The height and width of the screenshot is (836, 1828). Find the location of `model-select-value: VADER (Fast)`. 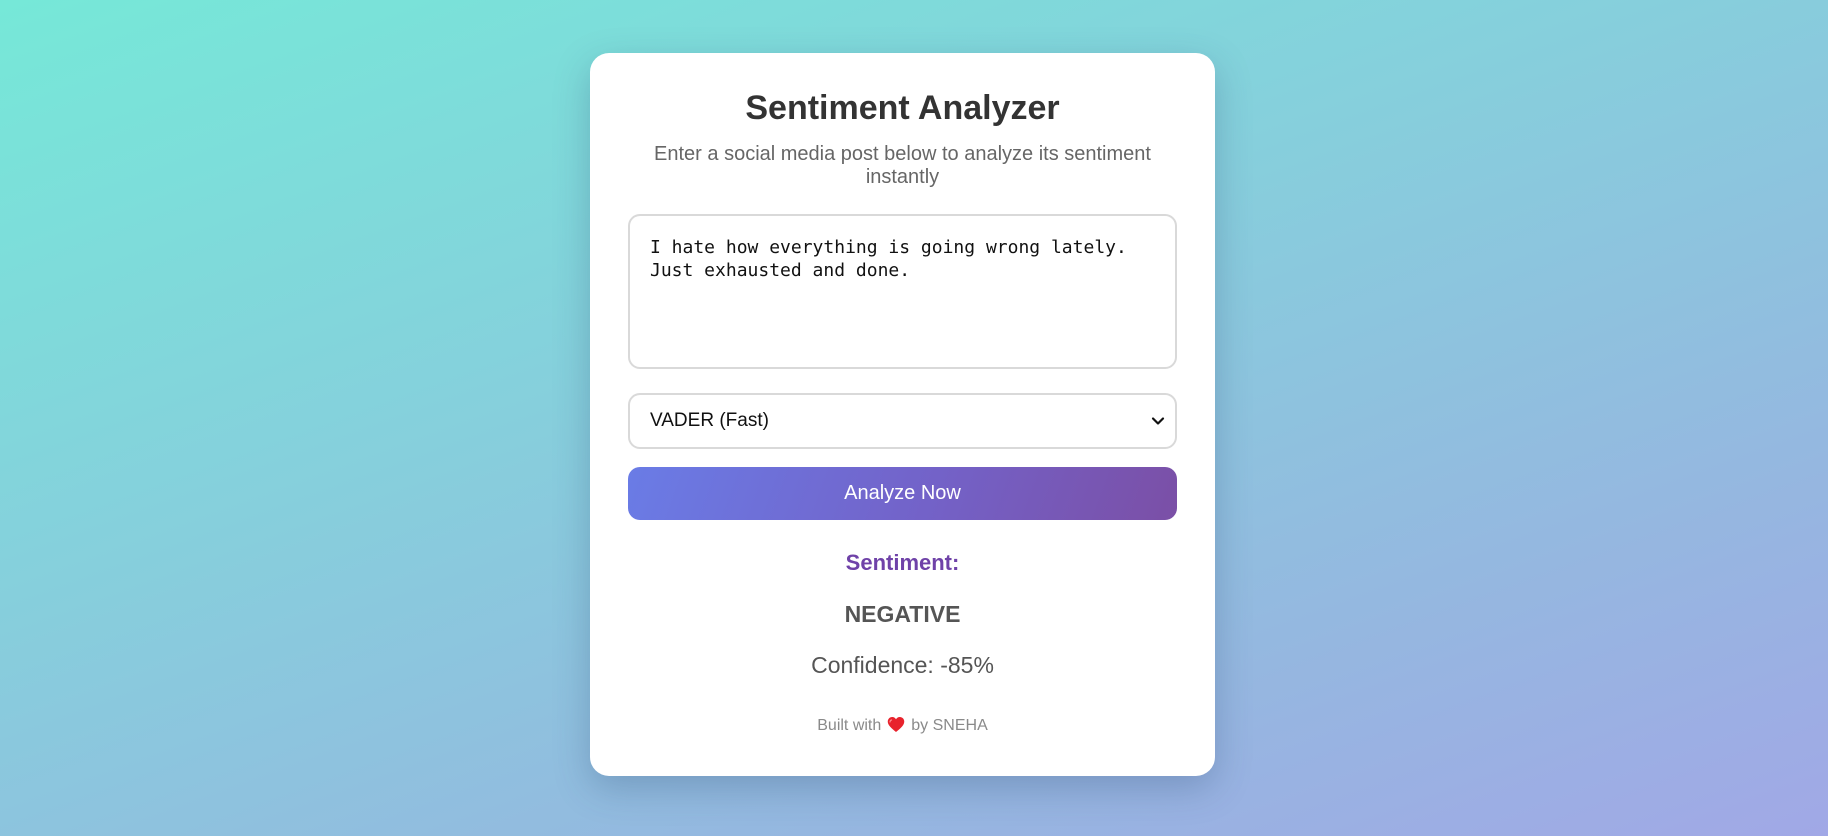

model-select-value: VADER (Fast) is located at coordinates (709, 420).